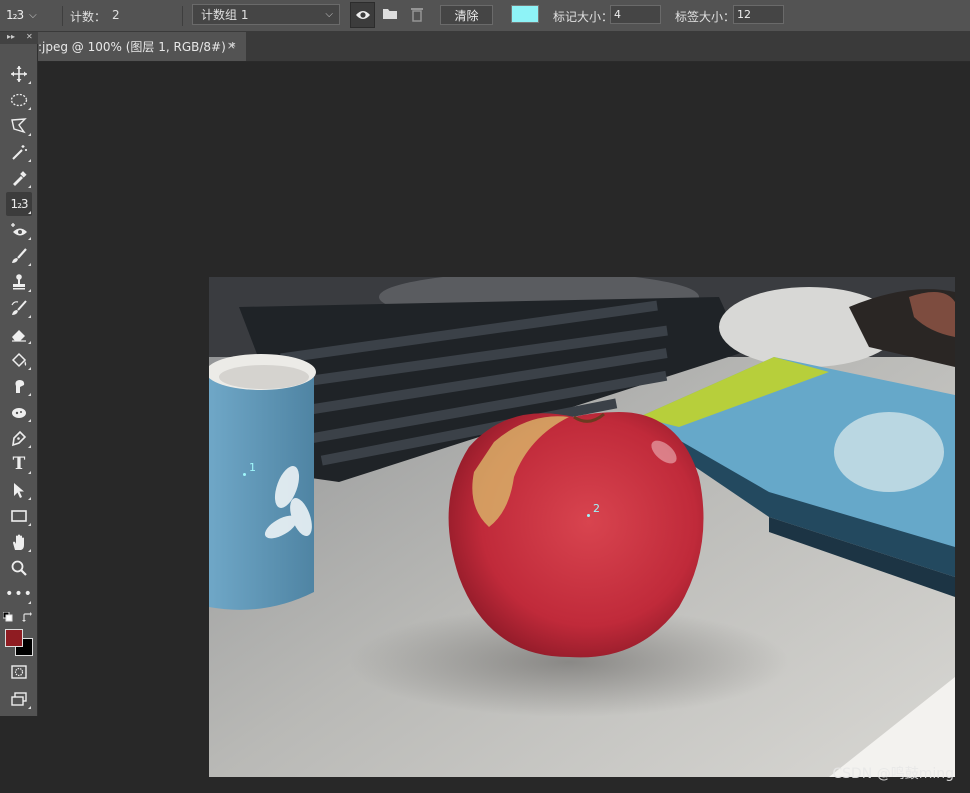  I want to click on foreground-color-swatch, so click(14, 638).